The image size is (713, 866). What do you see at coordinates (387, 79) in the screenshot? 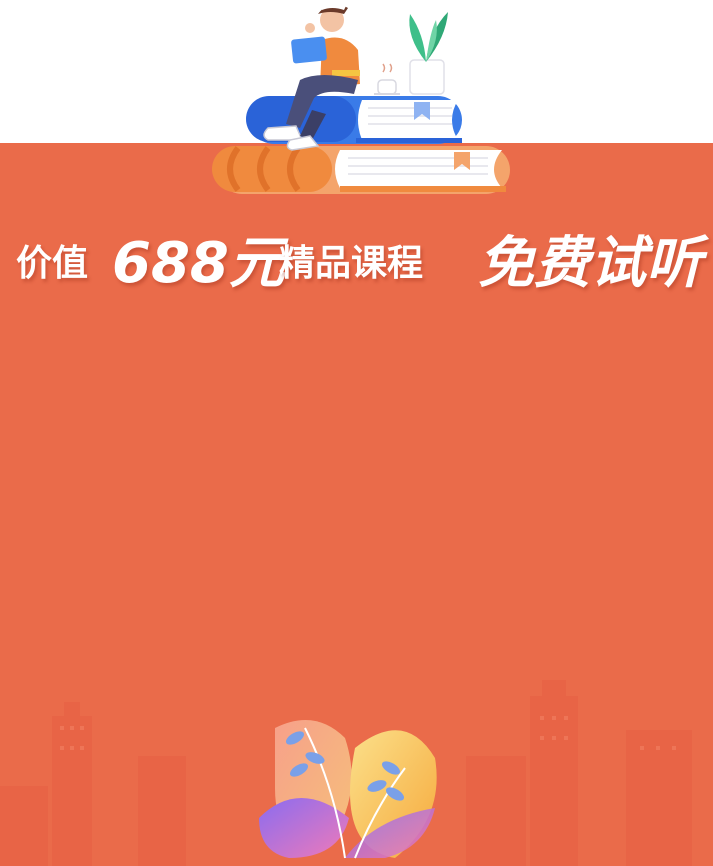
I see `coffee-cup-icon` at bounding box center [387, 79].